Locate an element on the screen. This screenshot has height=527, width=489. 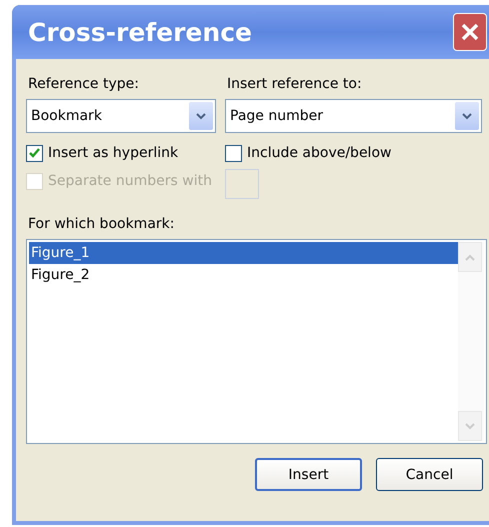
dropdown-value: Bookmark is located at coordinates (66, 116).